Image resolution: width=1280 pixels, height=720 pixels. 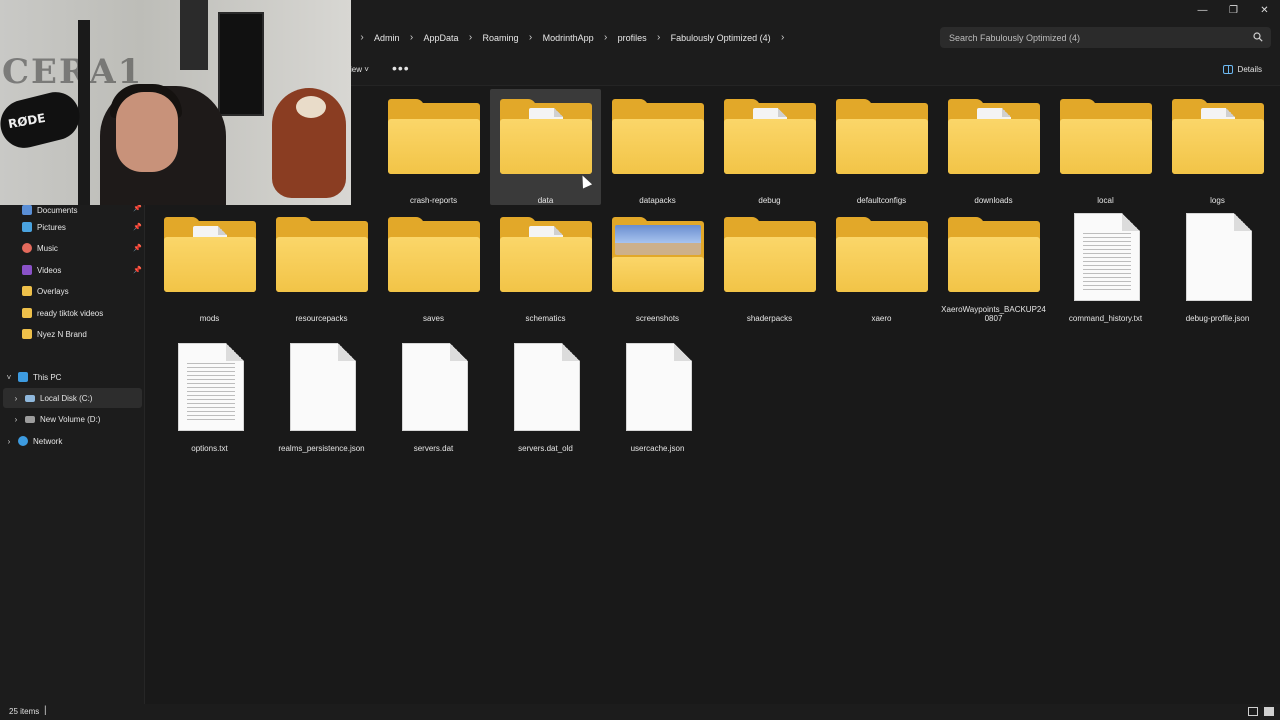 I want to click on file-servers-dat-old: servers.dat_old, so click(x=545, y=395).